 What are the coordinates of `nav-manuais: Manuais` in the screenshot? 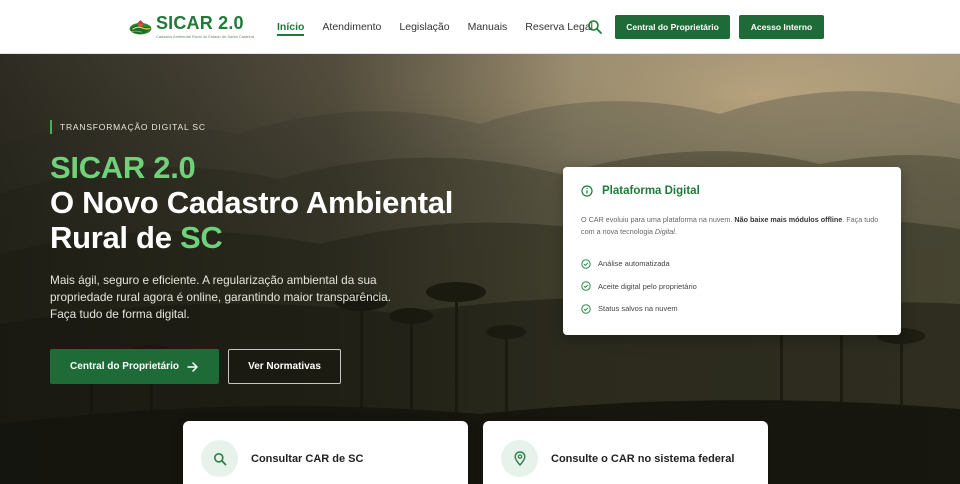 It's located at (488, 27).